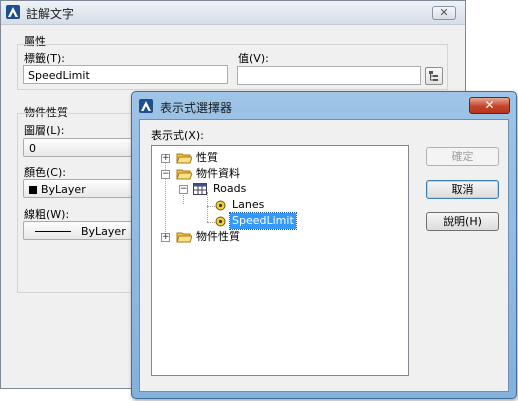  I want to click on table-icon, so click(200, 189).